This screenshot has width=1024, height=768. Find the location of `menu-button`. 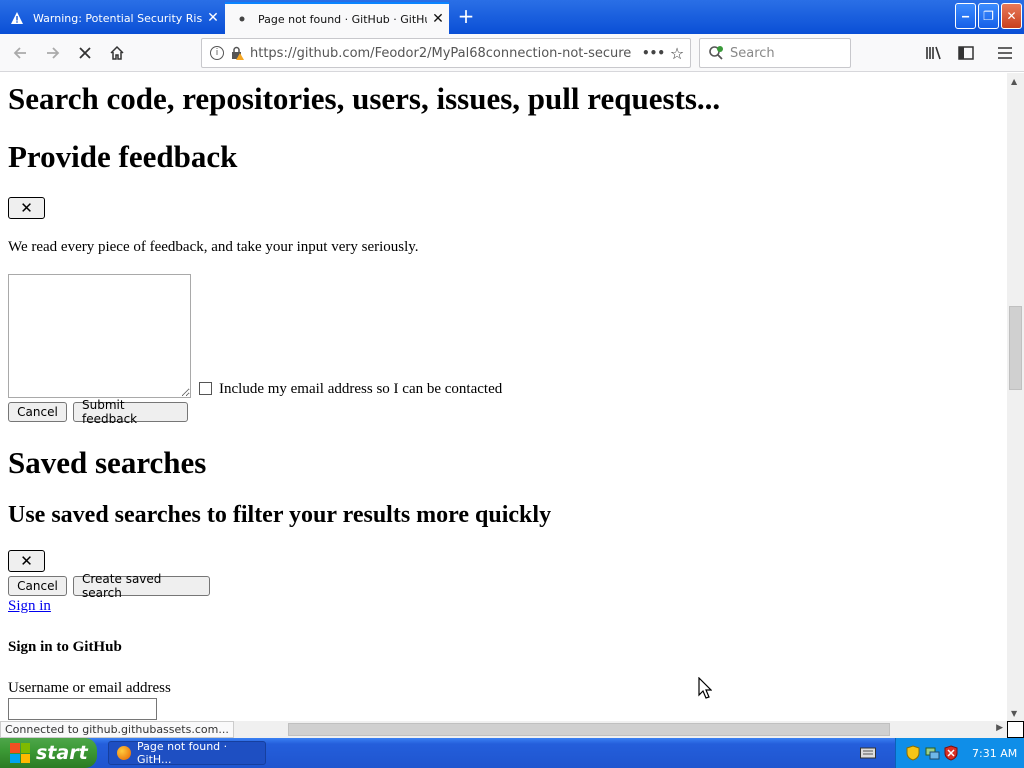

menu-button is located at coordinates (1005, 53).